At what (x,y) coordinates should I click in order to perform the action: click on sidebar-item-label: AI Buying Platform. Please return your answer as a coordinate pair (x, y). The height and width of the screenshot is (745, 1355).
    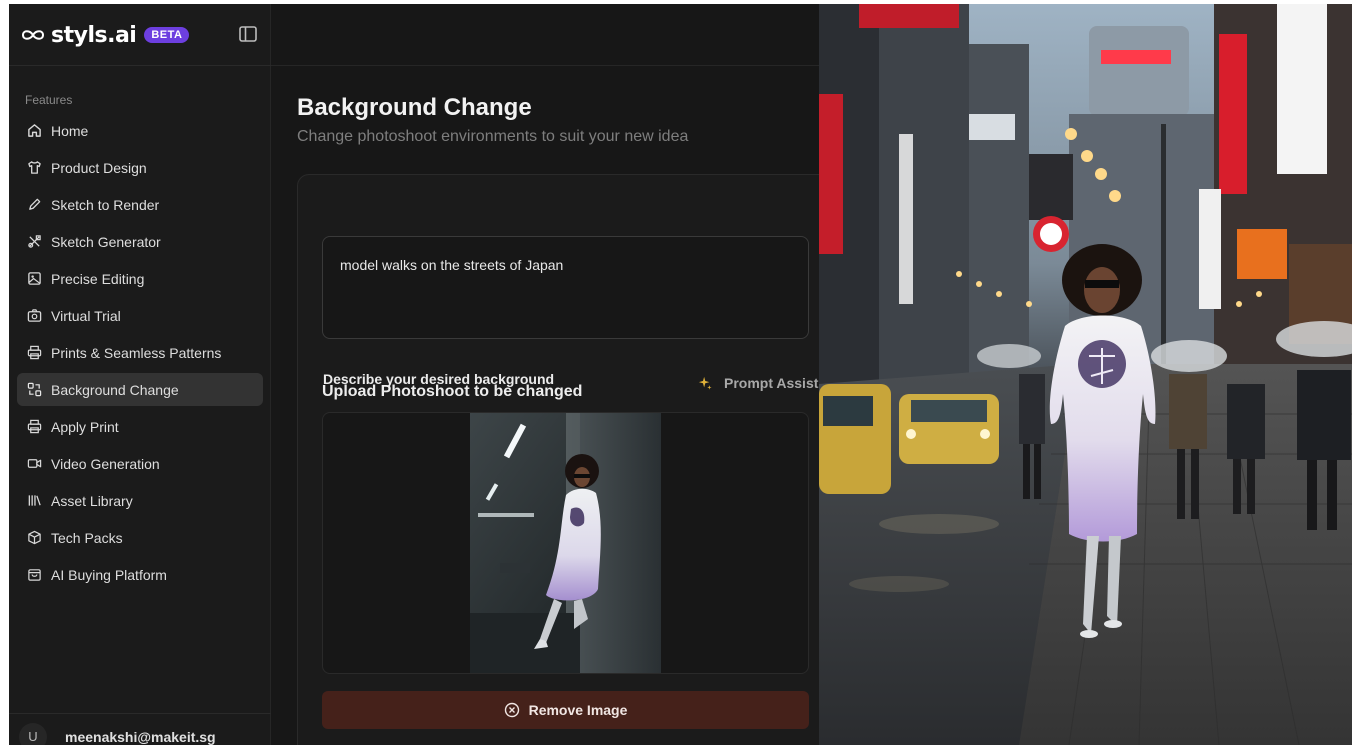
    Looking at the image, I should click on (109, 574).